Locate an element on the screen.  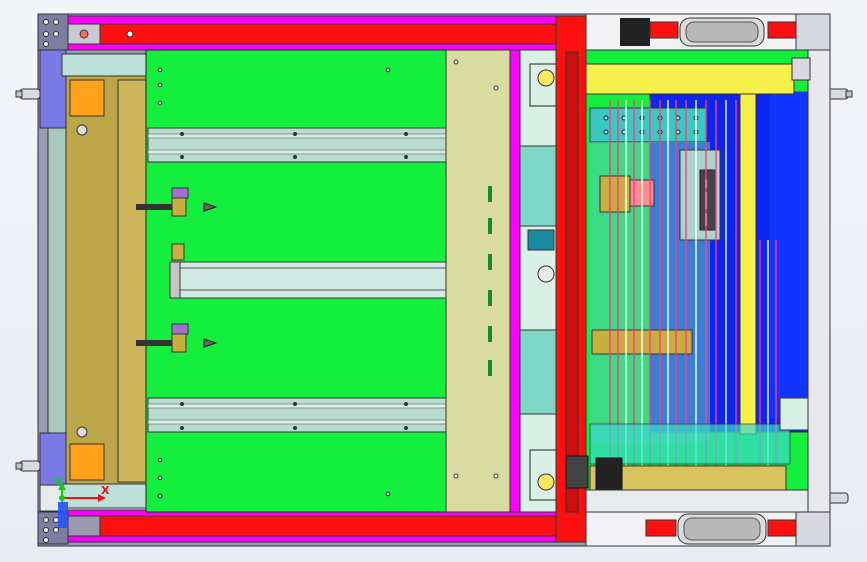
right-frame-column is located at coordinates (819, 281).